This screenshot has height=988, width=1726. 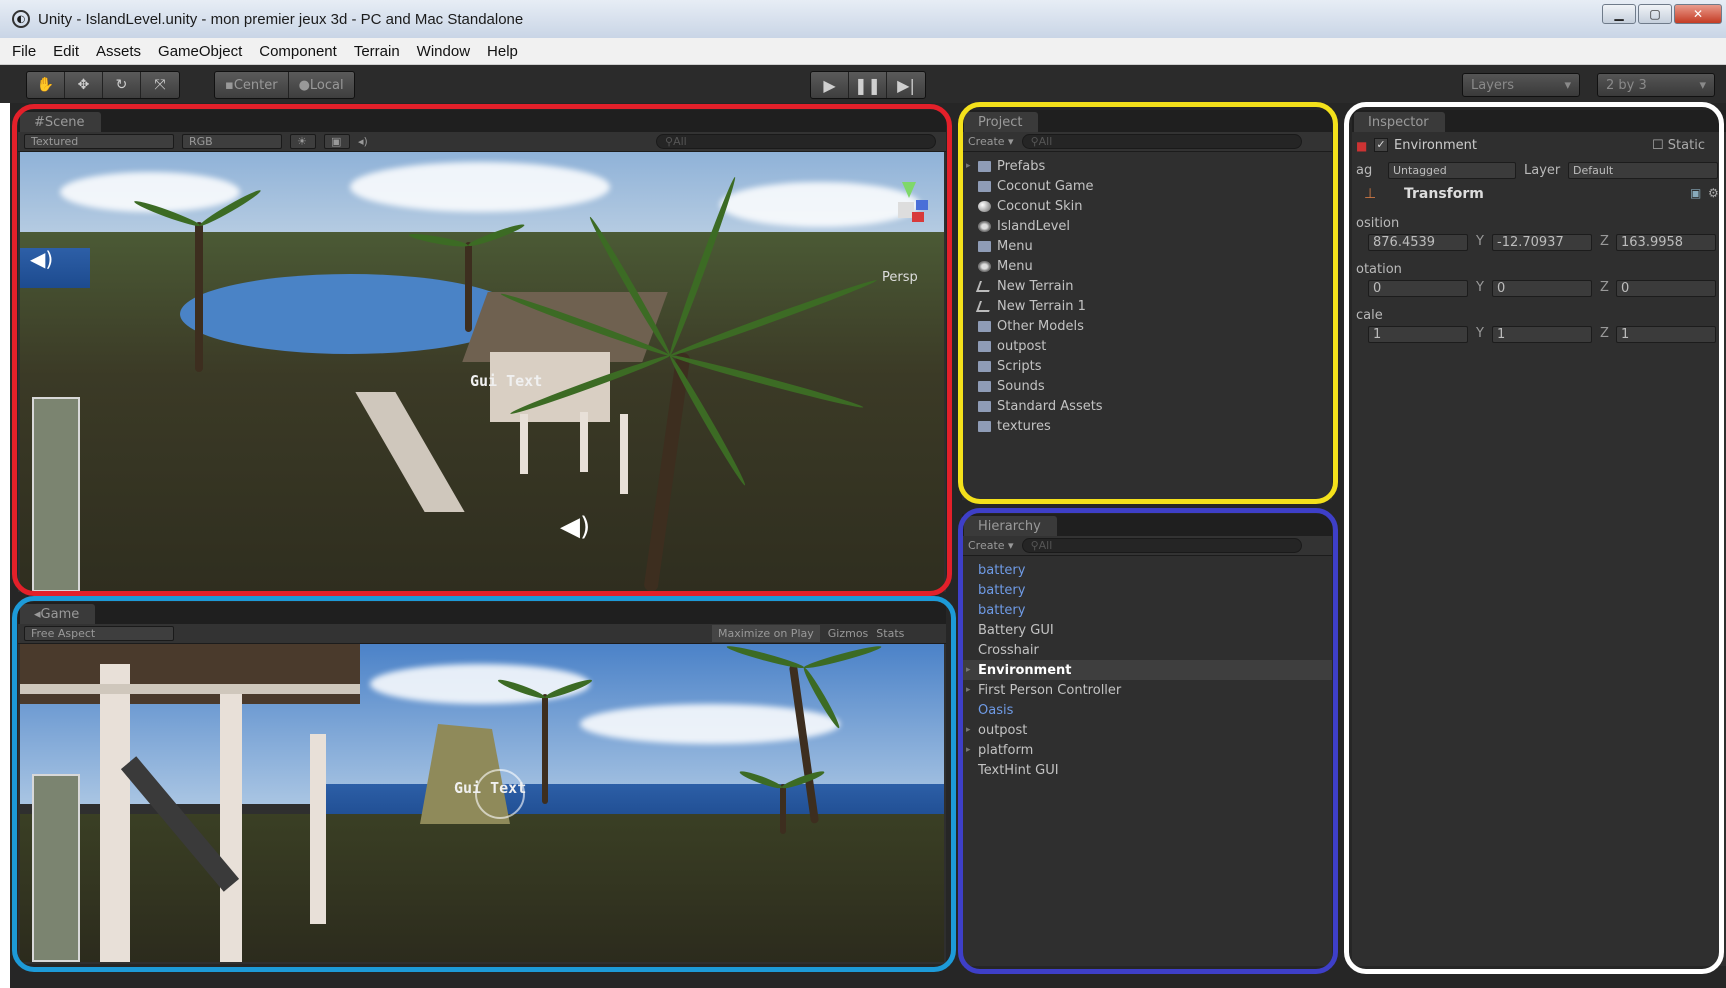 I want to click on window-controls: ▁ ▢ ✕, so click(x=1662, y=14).